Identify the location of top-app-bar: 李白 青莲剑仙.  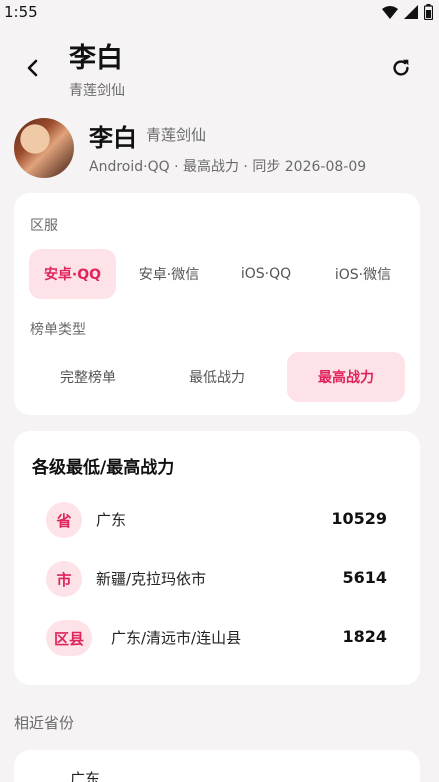
(219, 68).